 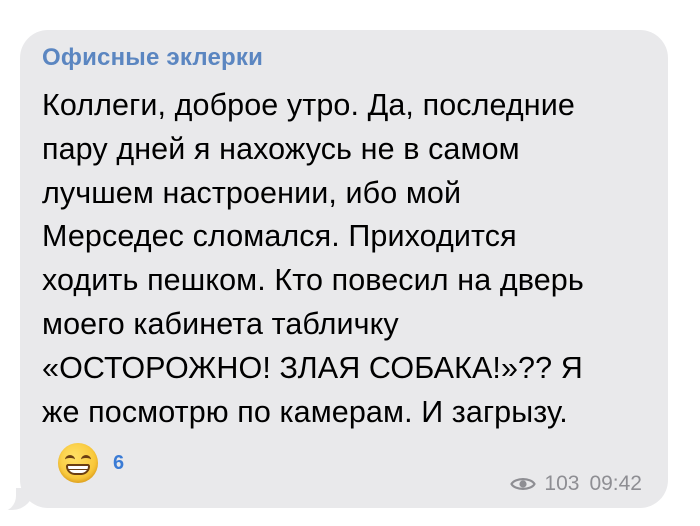 What do you see at coordinates (252, 192) in the screenshot?
I see `message-line: лучшем настроении, ибо мой` at bounding box center [252, 192].